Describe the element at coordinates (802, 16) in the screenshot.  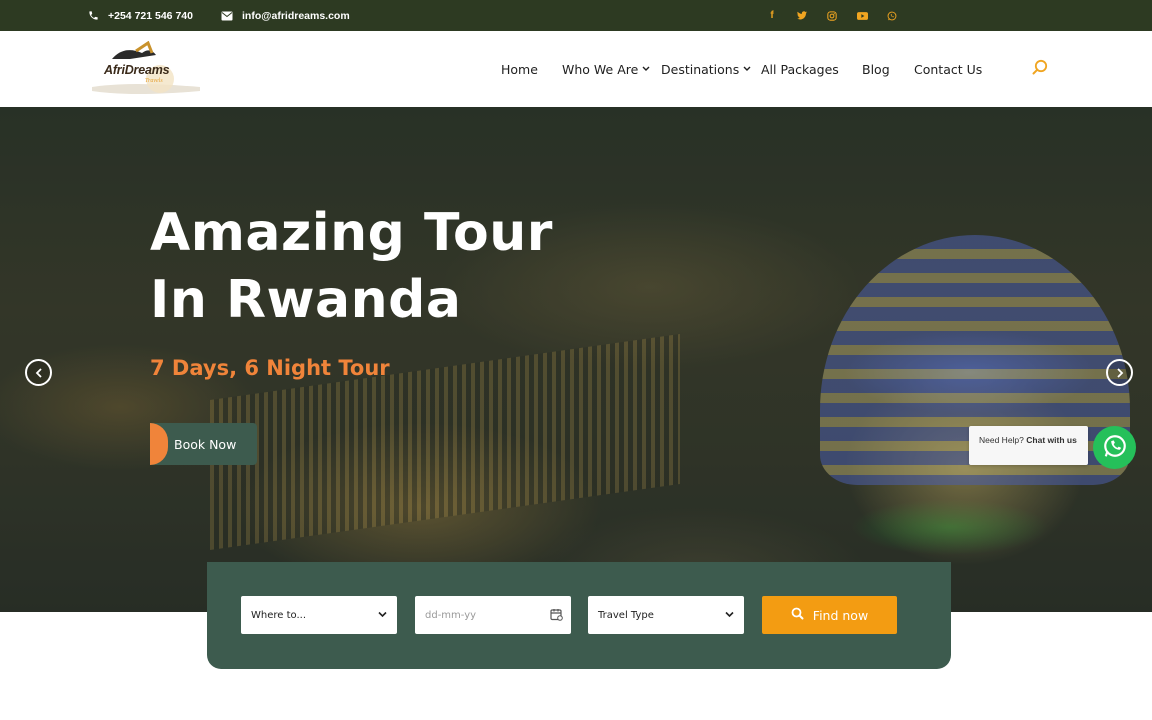
I see `twitter-icon` at that location.